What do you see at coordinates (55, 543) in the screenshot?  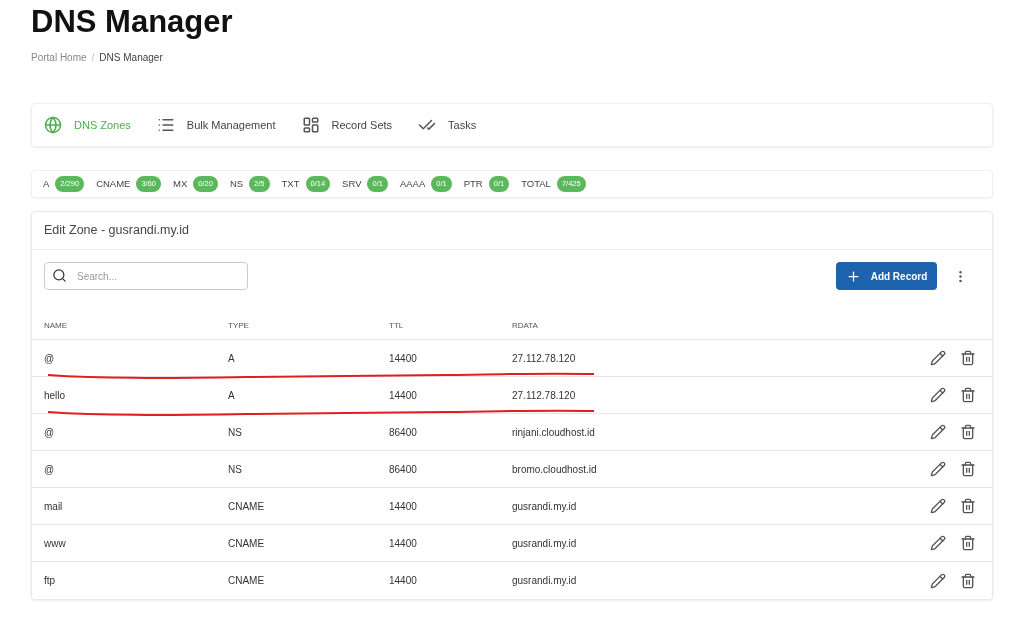 I see `table-cell-text: www` at bounding box center [55, 543].